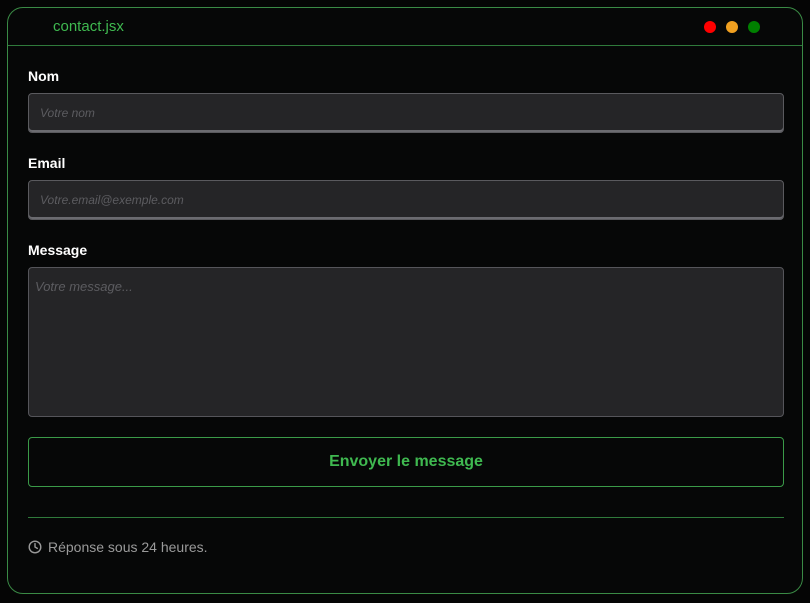 This screenshot has width=810, height=603. Describe the element at coordinates (44, 76) in the screenshot. I see `name-label: Nom` at that location.